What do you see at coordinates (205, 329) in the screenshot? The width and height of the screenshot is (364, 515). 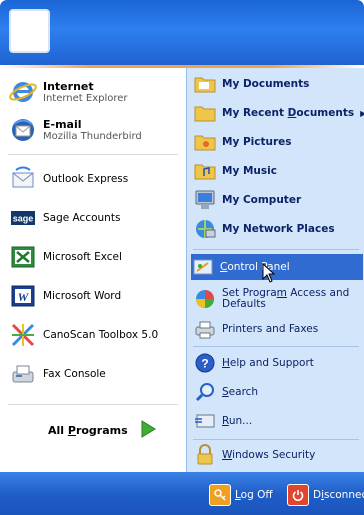 I see `printer-icon` at bounding box center [205, 329].